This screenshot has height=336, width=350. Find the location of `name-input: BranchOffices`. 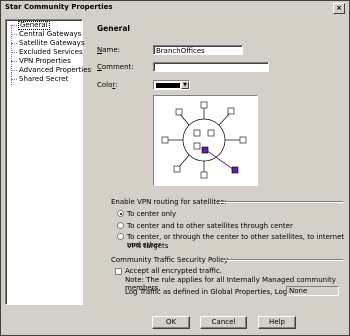

name-input: BranchOffices is located at coordinates (198, 50).